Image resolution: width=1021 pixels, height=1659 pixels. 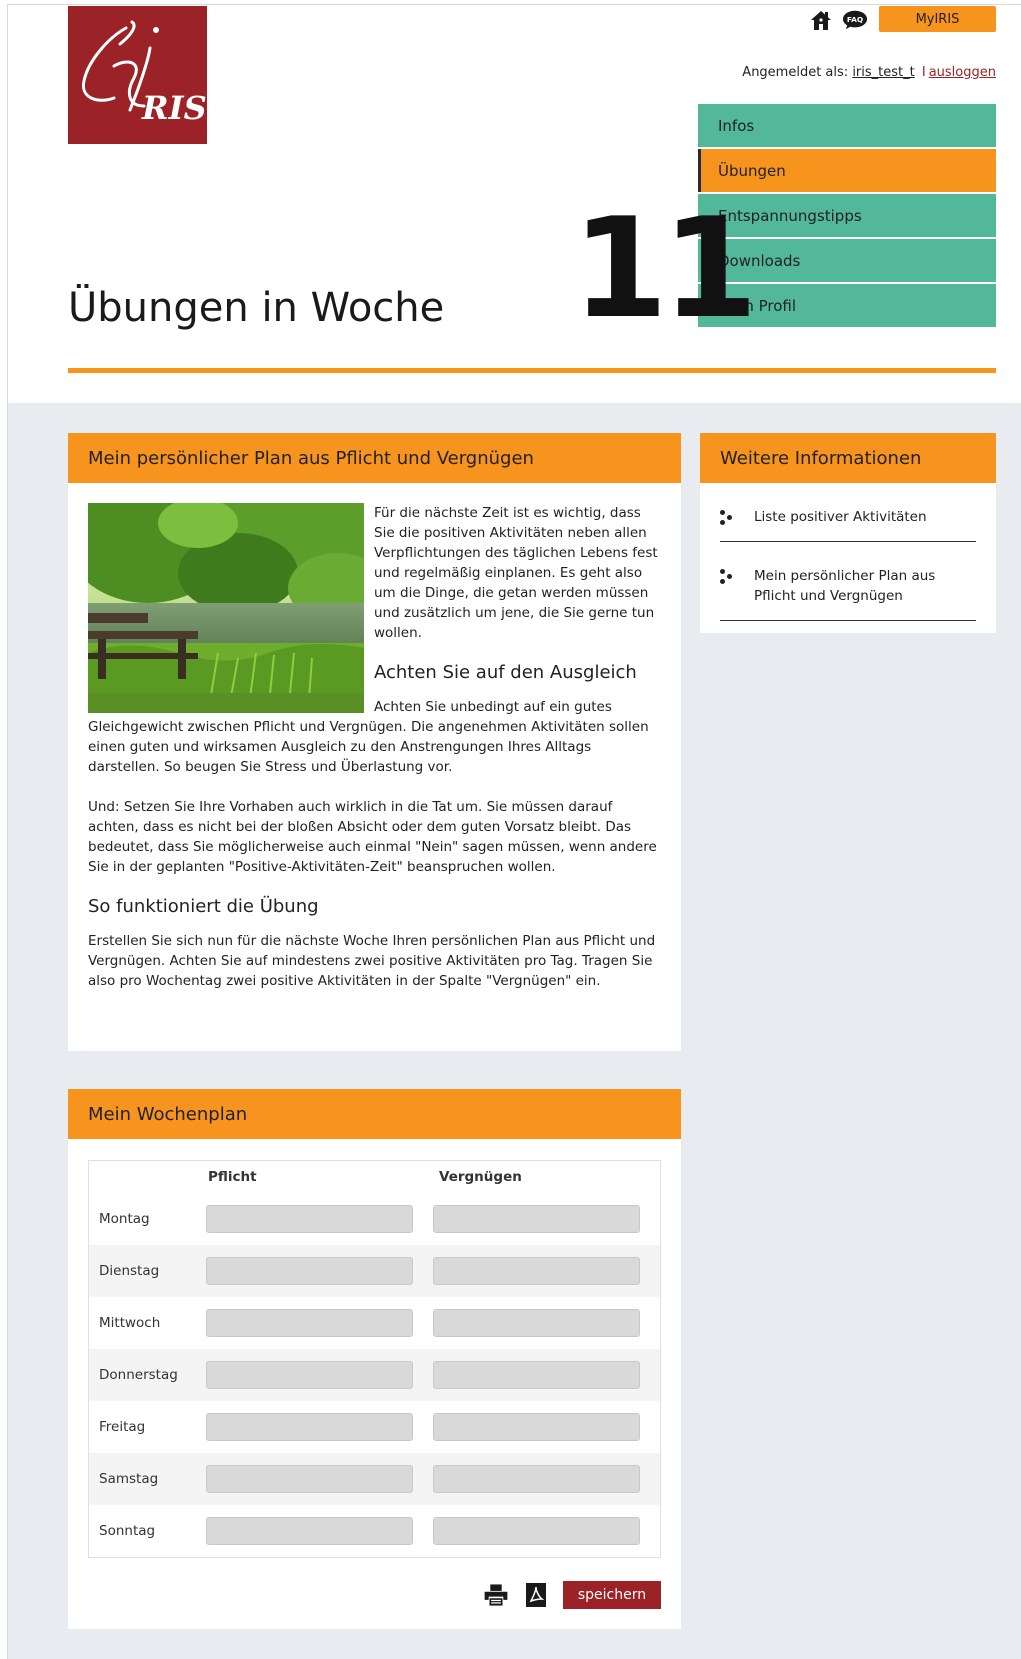 I want to click on further-info-link: Liste positiver Aktivitäten, so click(x=840, y=517).